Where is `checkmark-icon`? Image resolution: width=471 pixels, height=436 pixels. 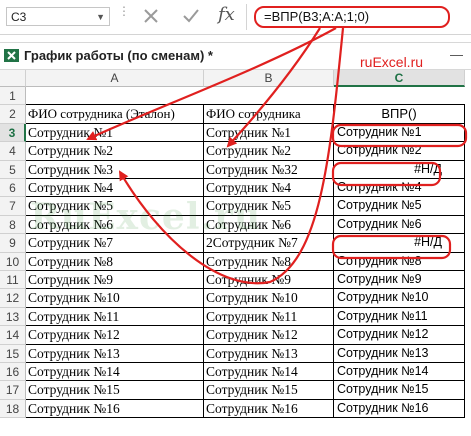
checkmark-icon is located at coordinates (191, 16).